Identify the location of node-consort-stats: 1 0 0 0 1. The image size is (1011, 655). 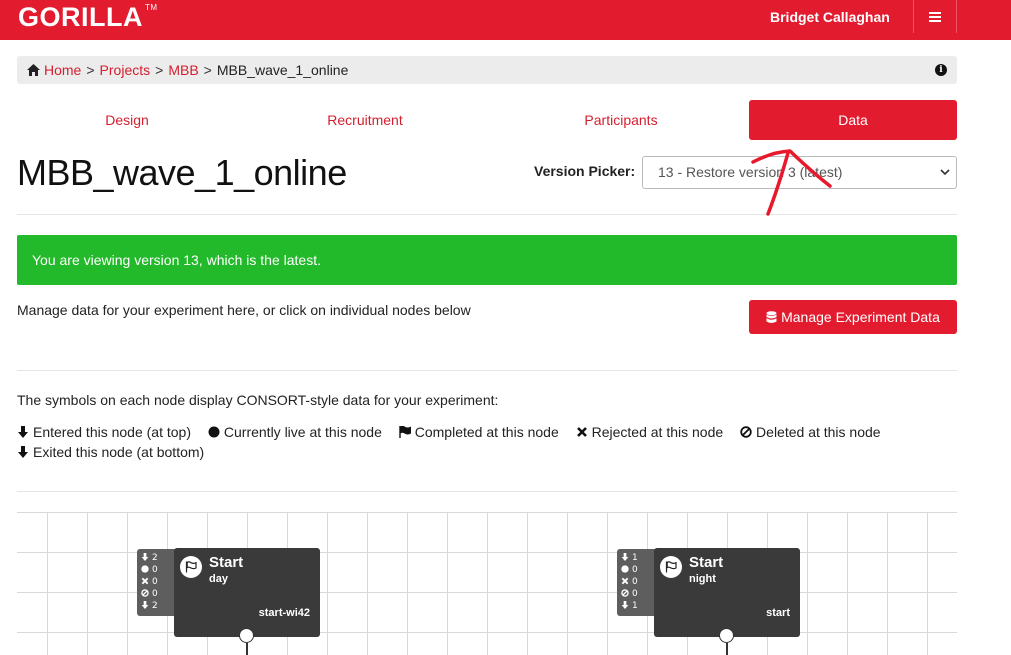
(636, 582).